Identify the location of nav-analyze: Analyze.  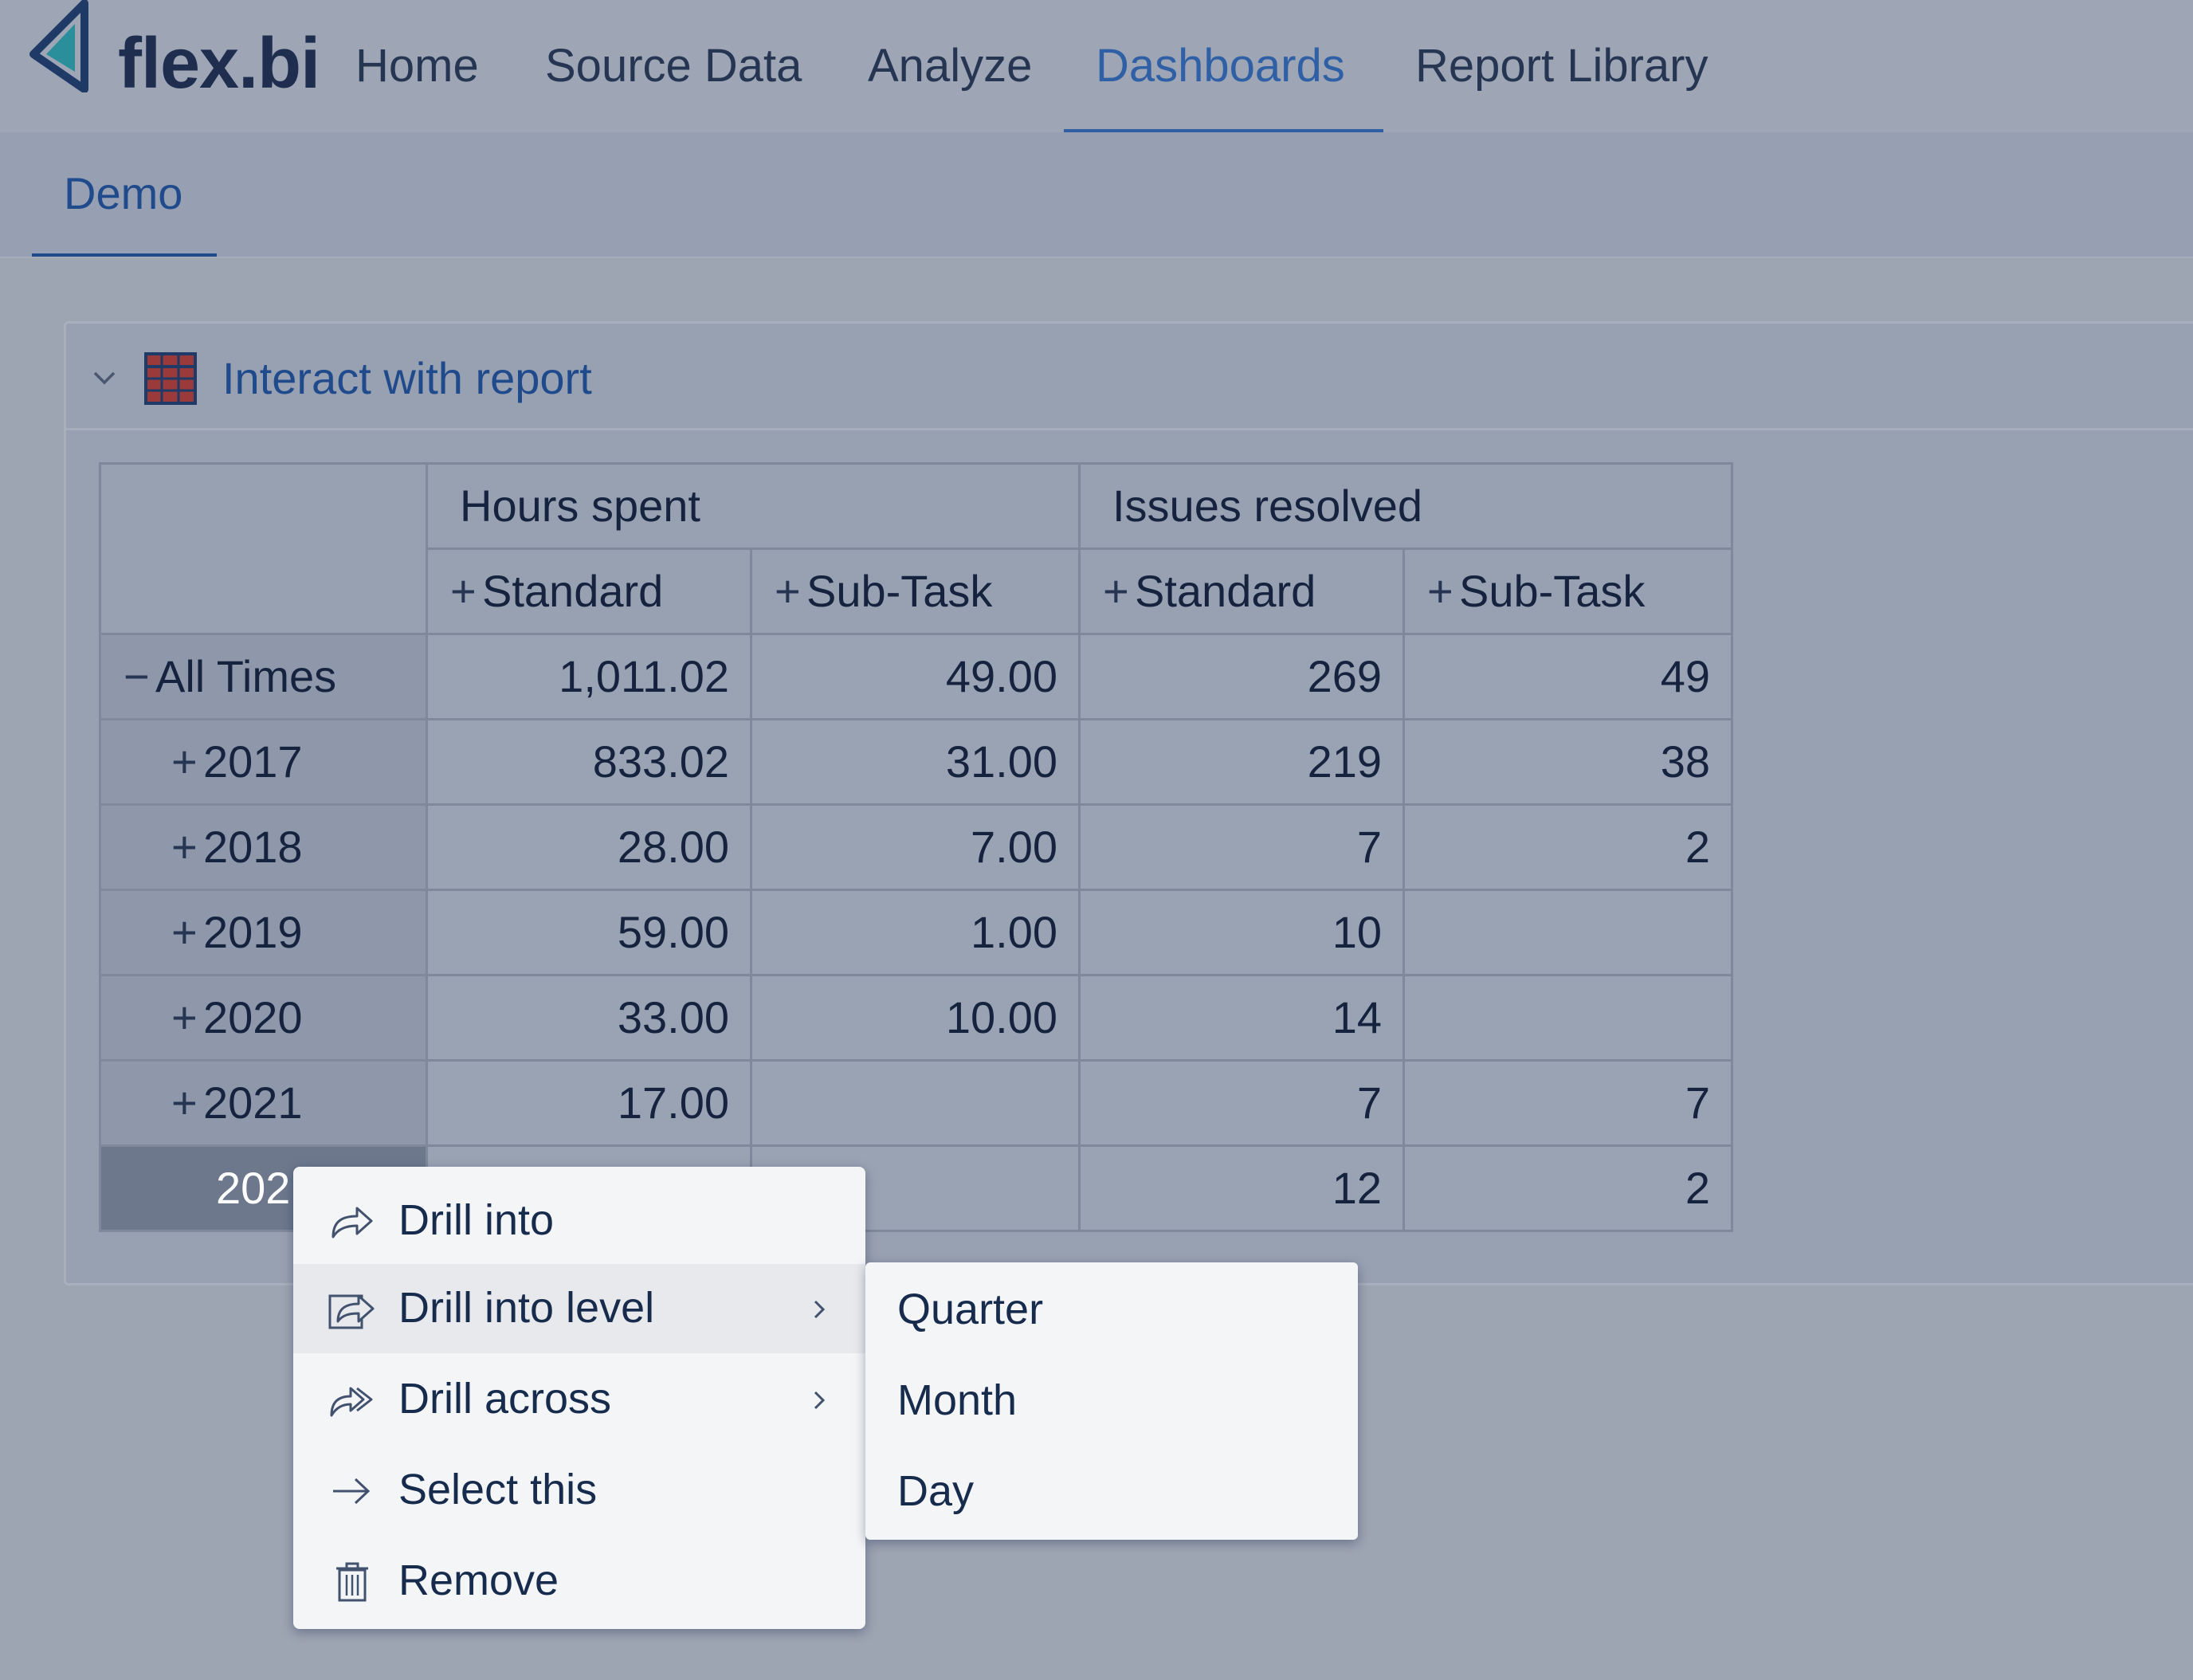
(950, 66).